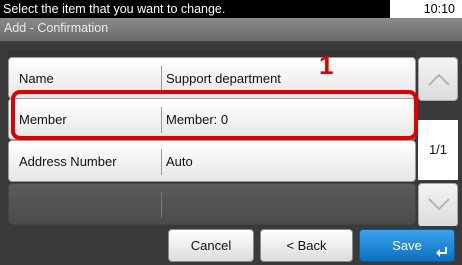  I want to click on clock: 10:10, so click(426, 9).